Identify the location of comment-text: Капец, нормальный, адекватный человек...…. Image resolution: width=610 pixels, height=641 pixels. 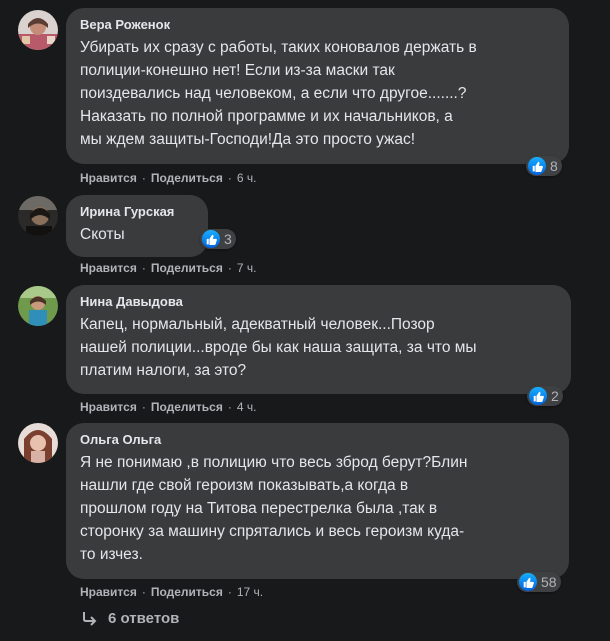
(278, 347).